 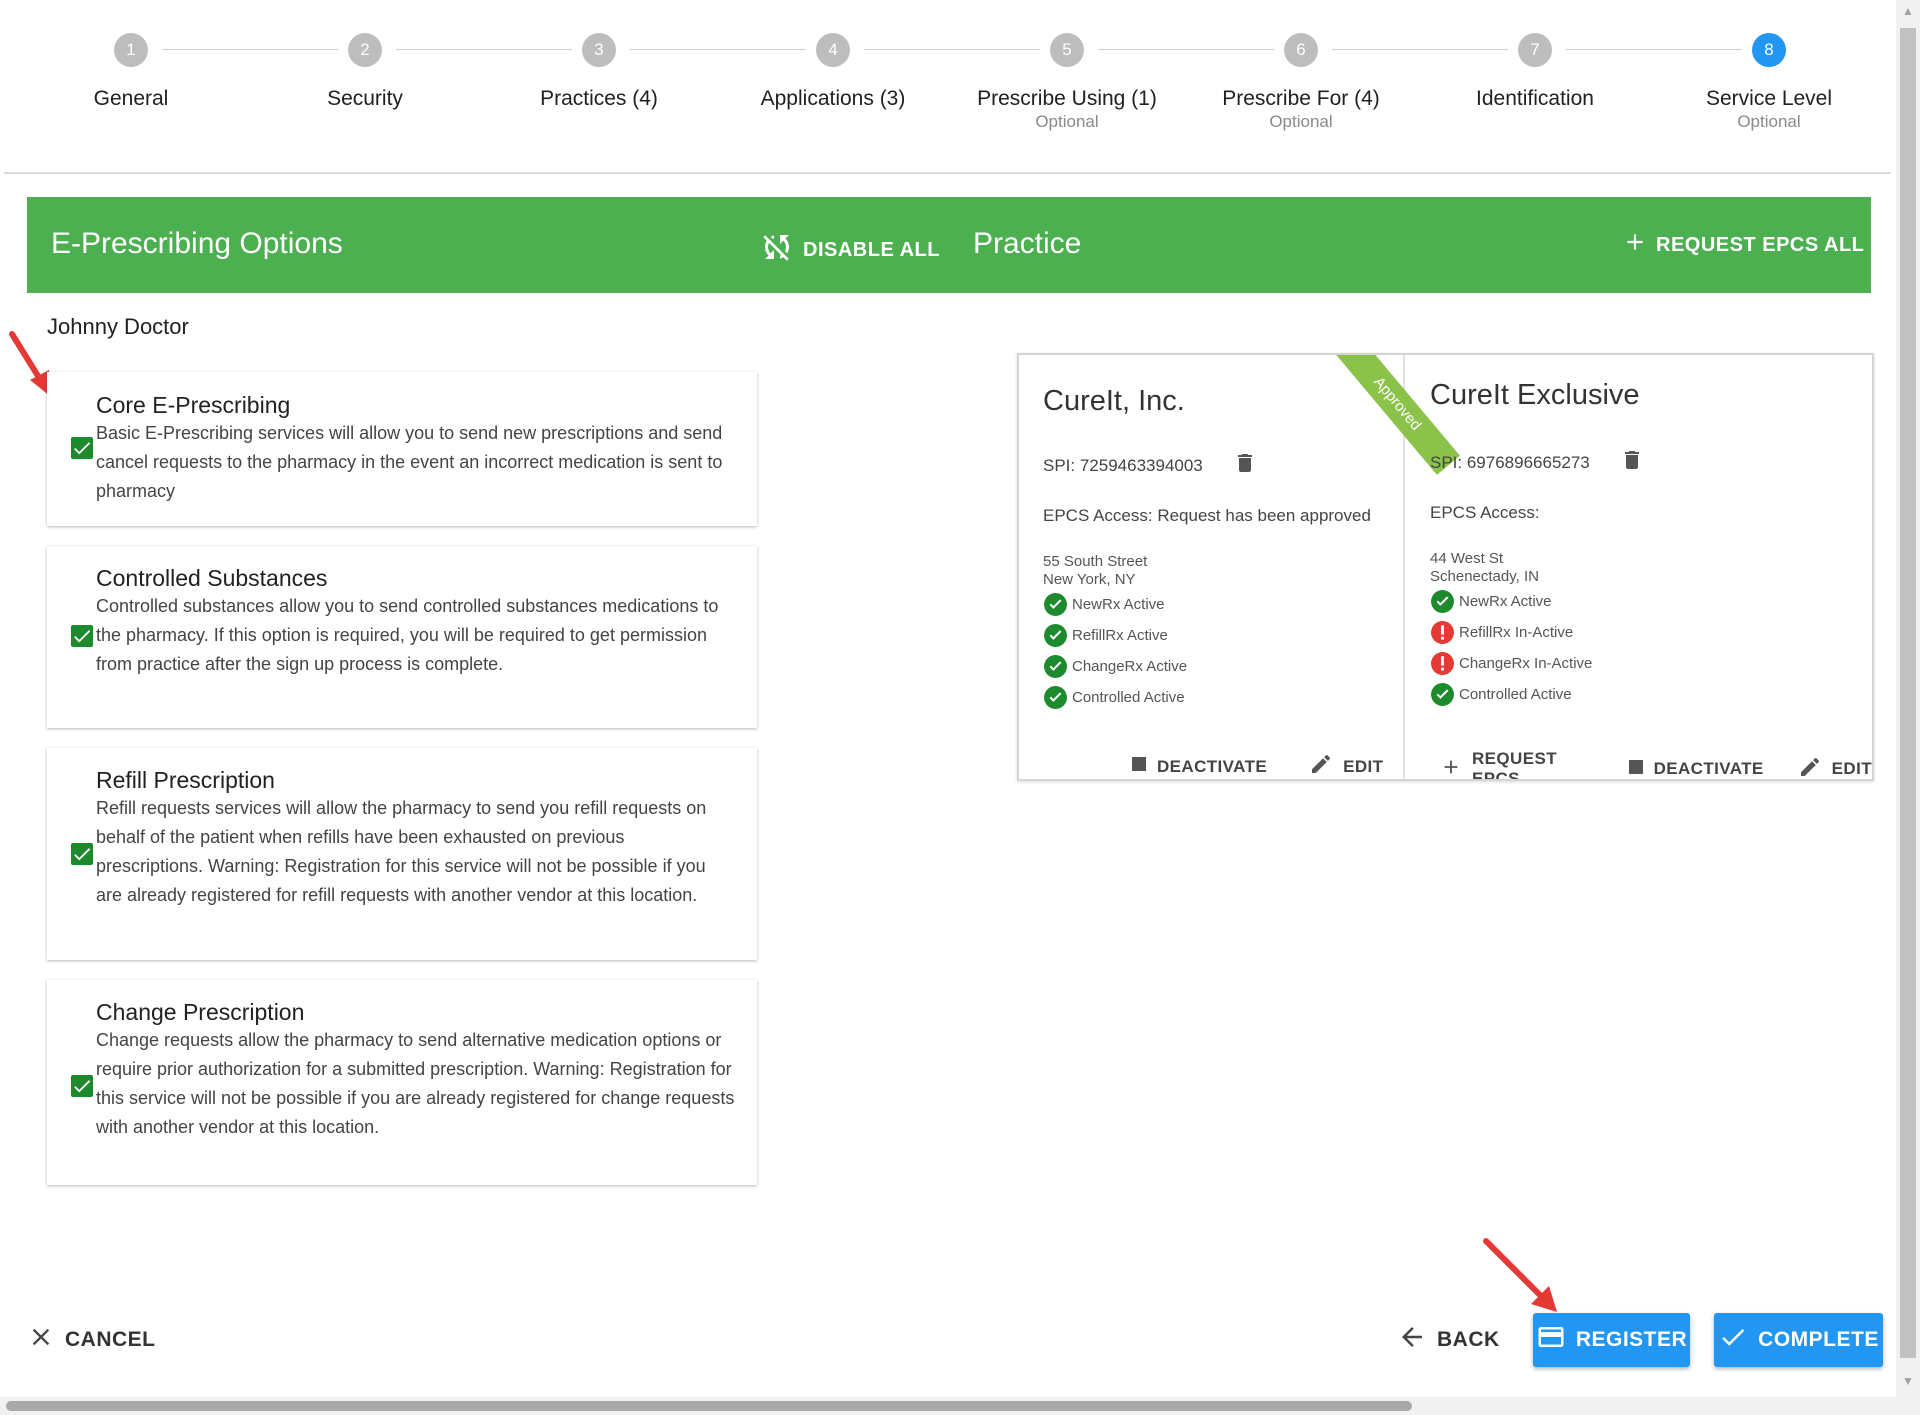 I want to click on step-number: 3, so click(x=599, y=50).